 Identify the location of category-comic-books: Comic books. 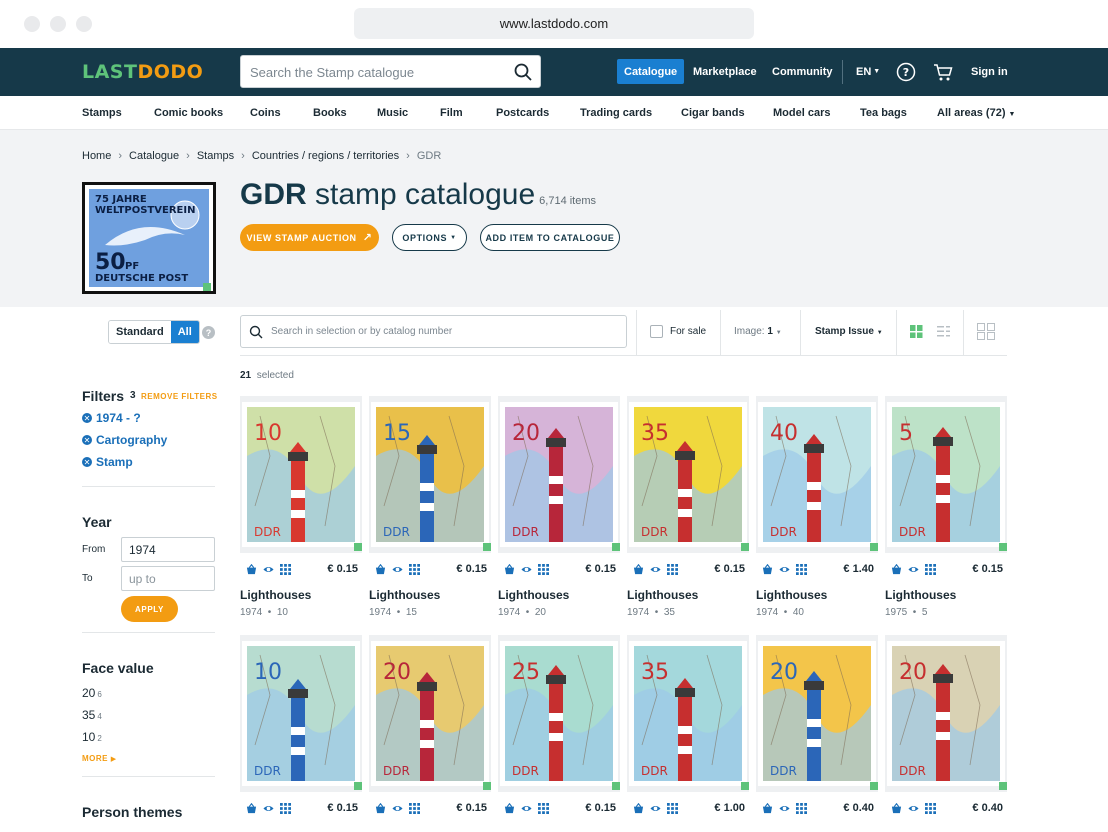
(188, 113).